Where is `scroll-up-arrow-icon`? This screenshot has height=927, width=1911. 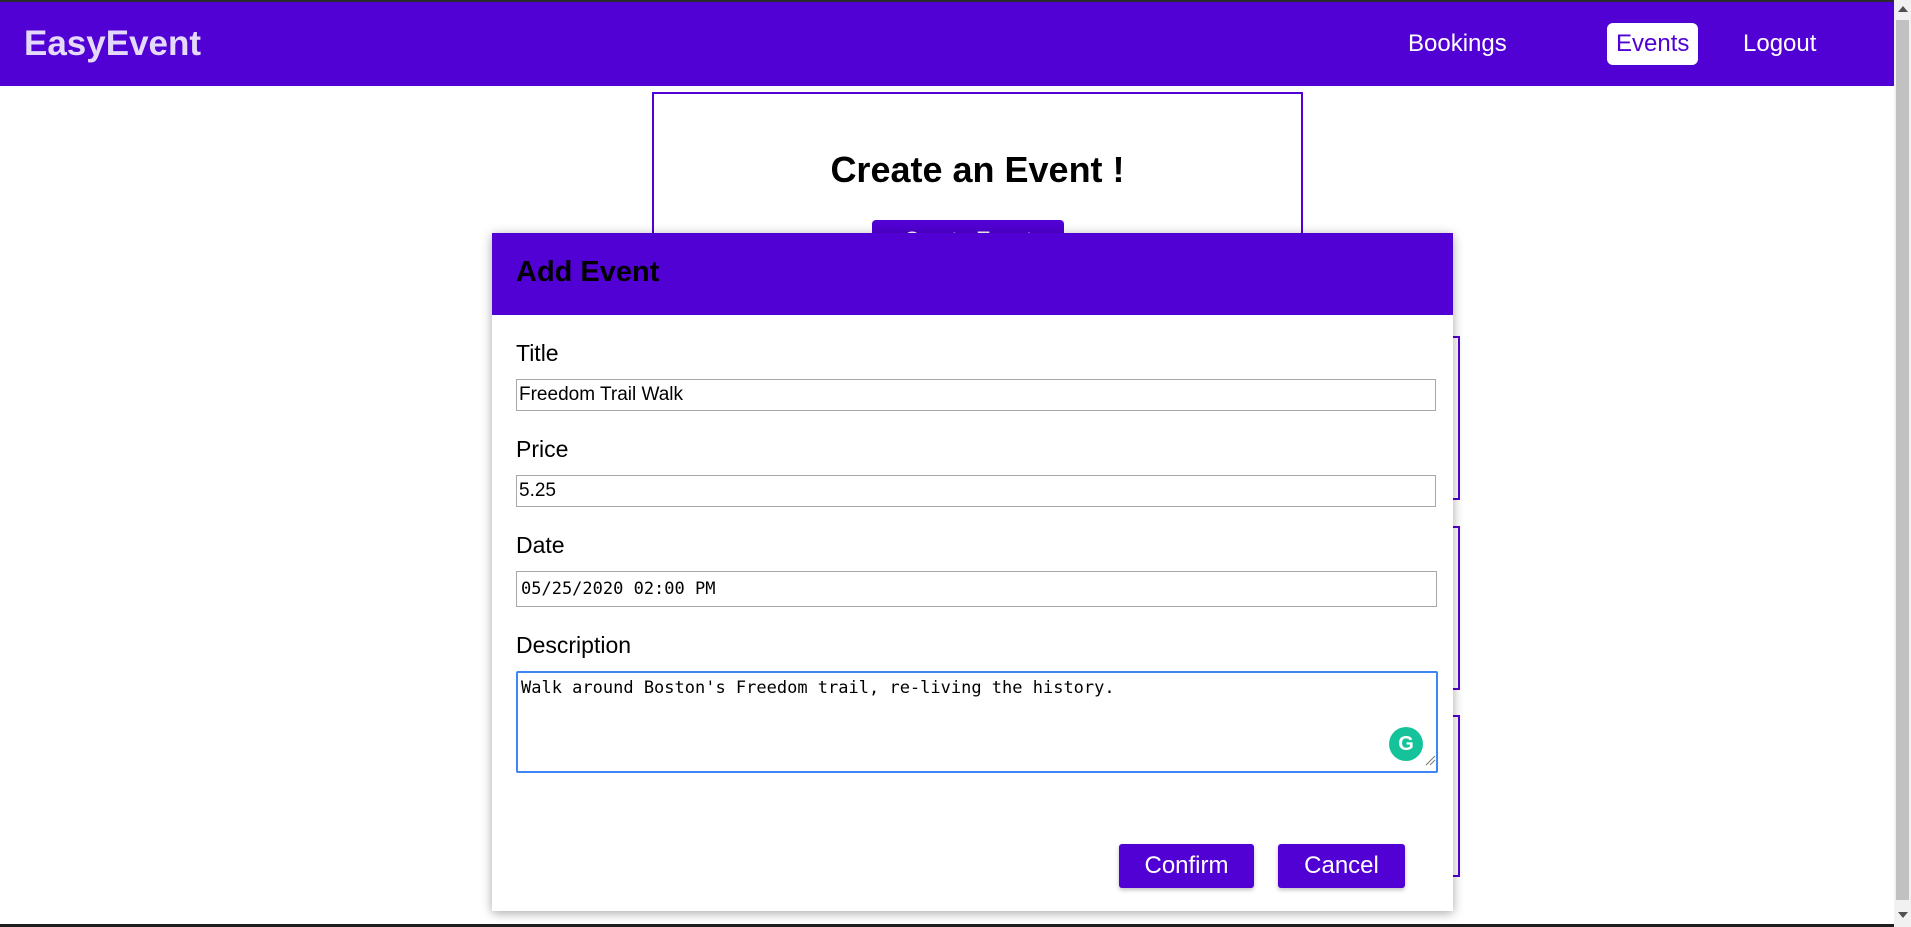
scroll-up-arrow-icon is located at coordinates (1903, 9).